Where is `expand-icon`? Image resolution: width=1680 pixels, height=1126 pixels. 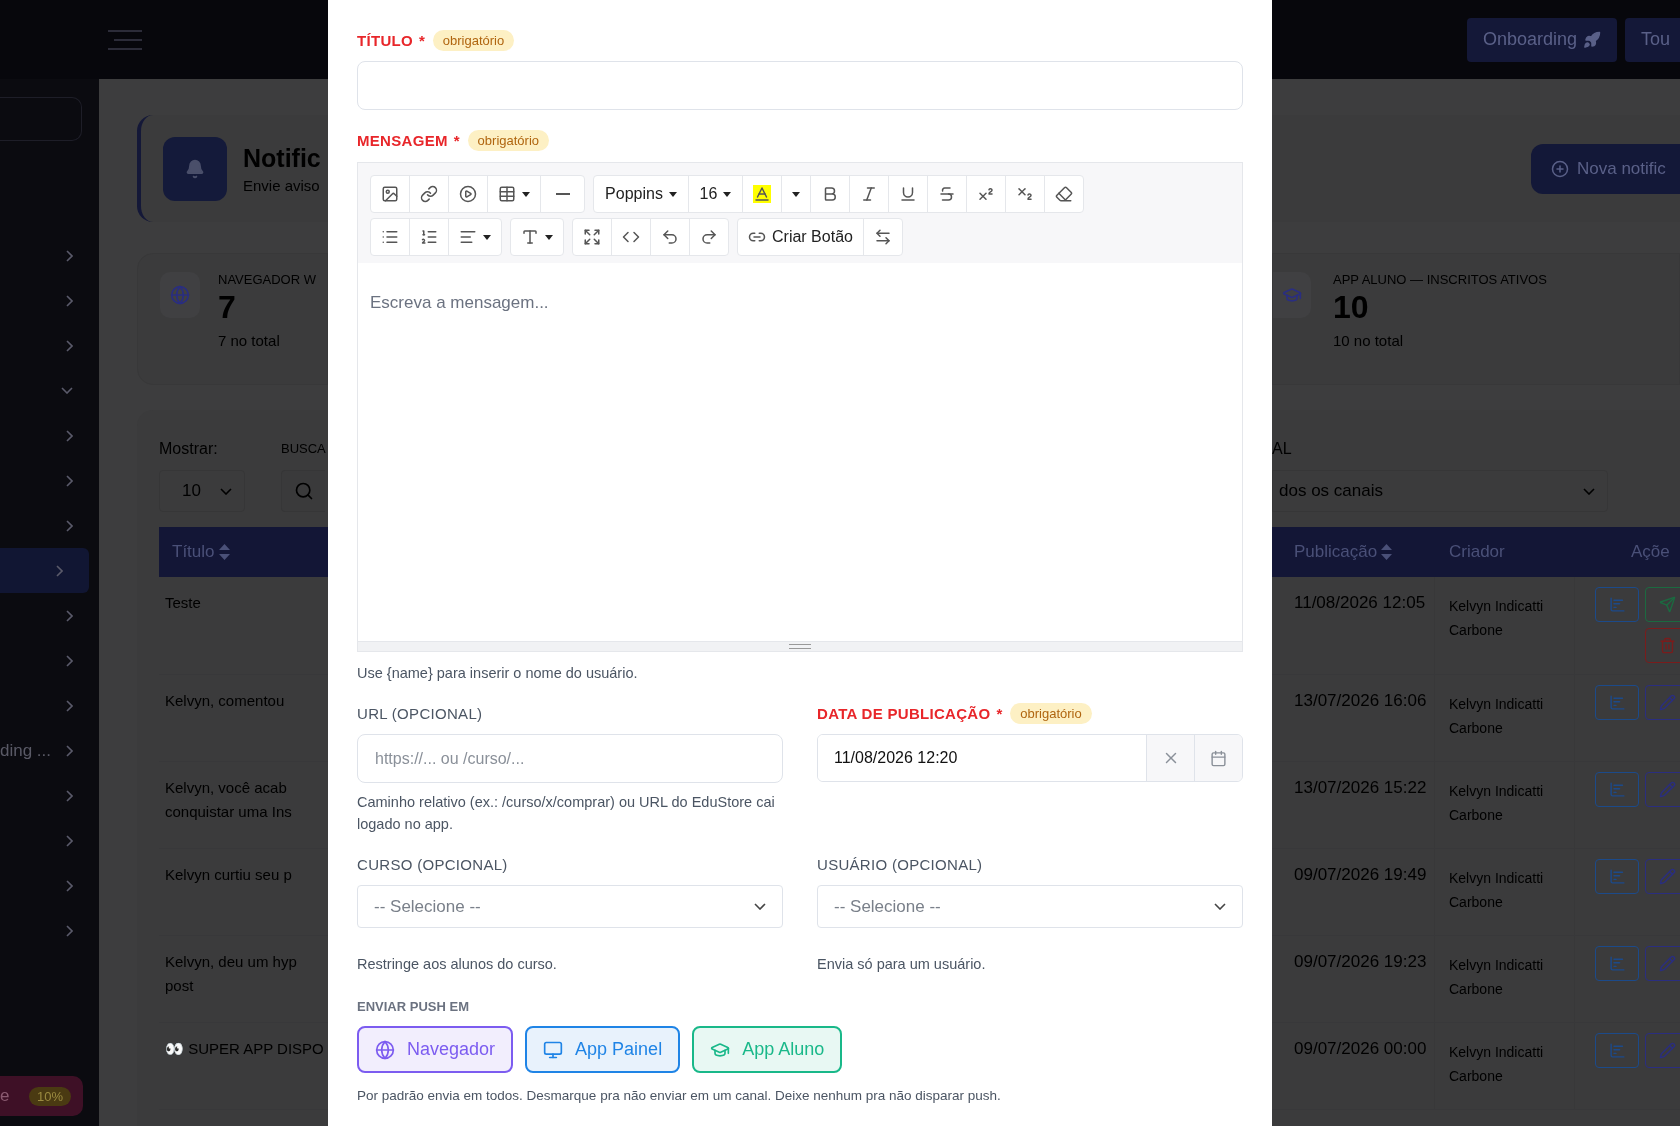 expand-icon is located at coordinates (592, 237).